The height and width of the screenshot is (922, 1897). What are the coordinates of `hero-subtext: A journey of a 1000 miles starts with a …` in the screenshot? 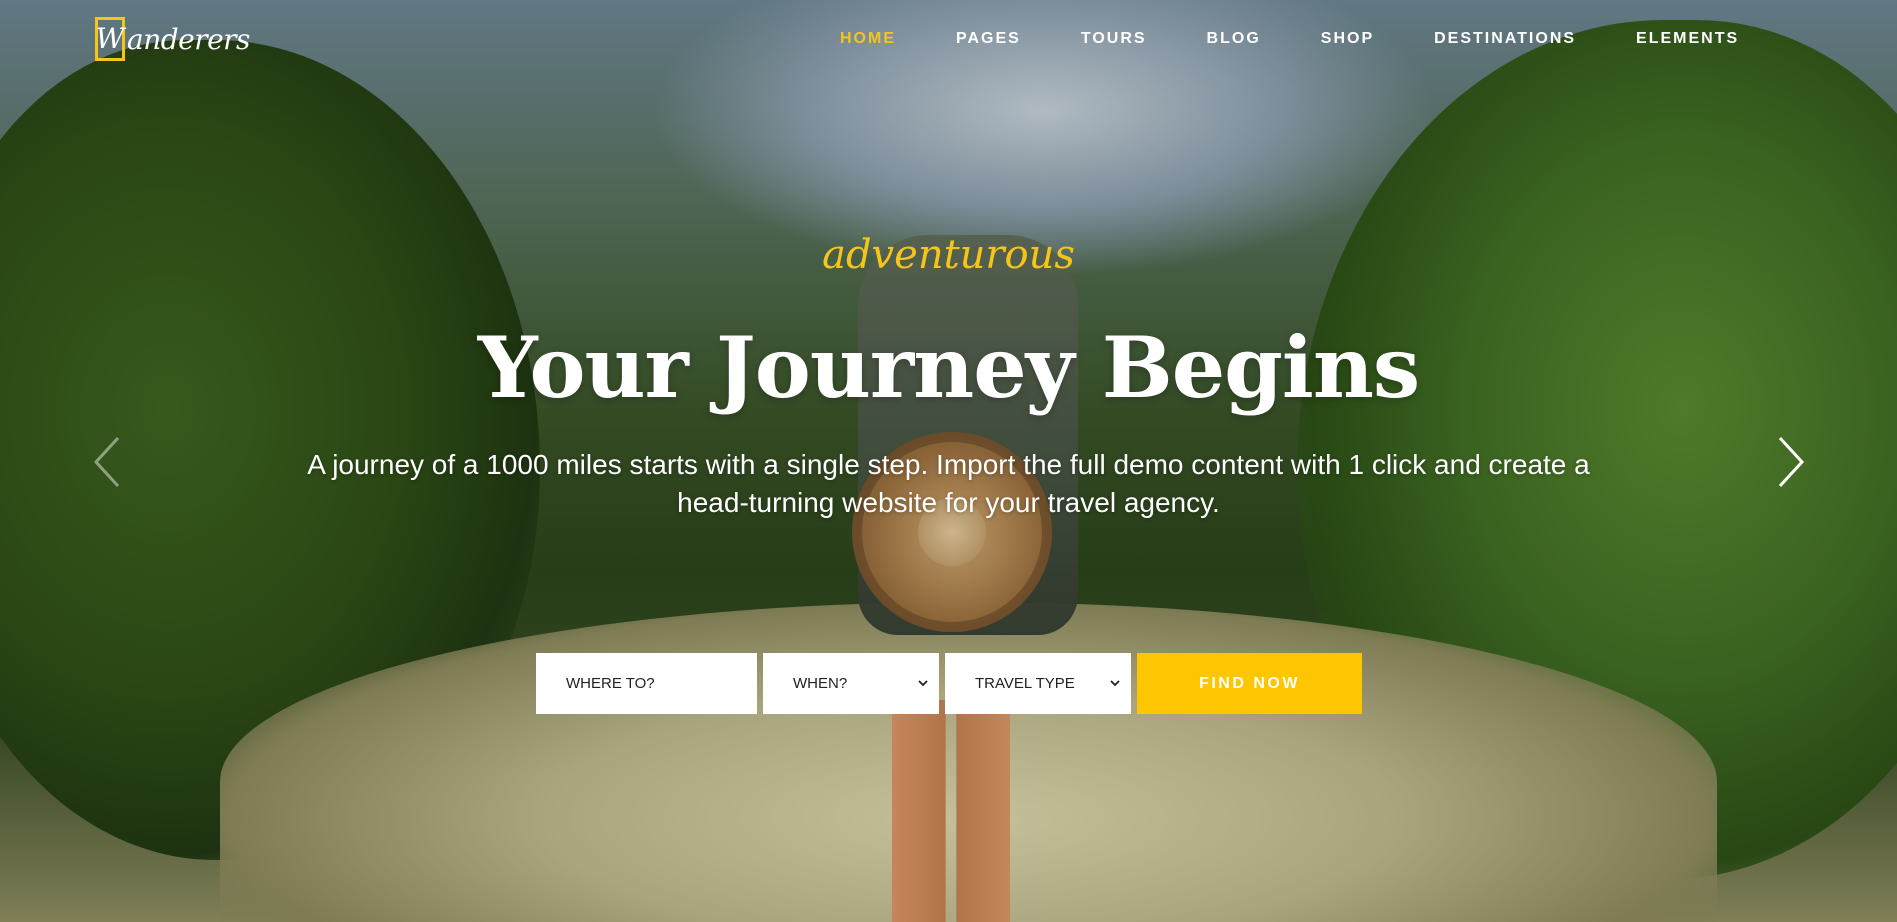 It's located at (948, 483).